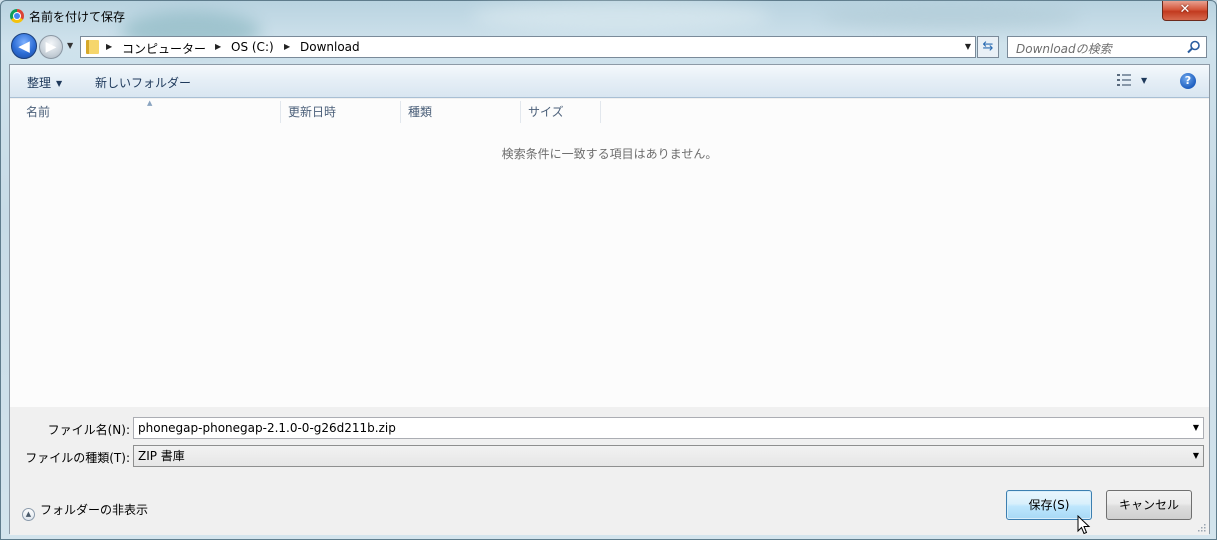  I want to click on search-icon, so click(1194, 47).